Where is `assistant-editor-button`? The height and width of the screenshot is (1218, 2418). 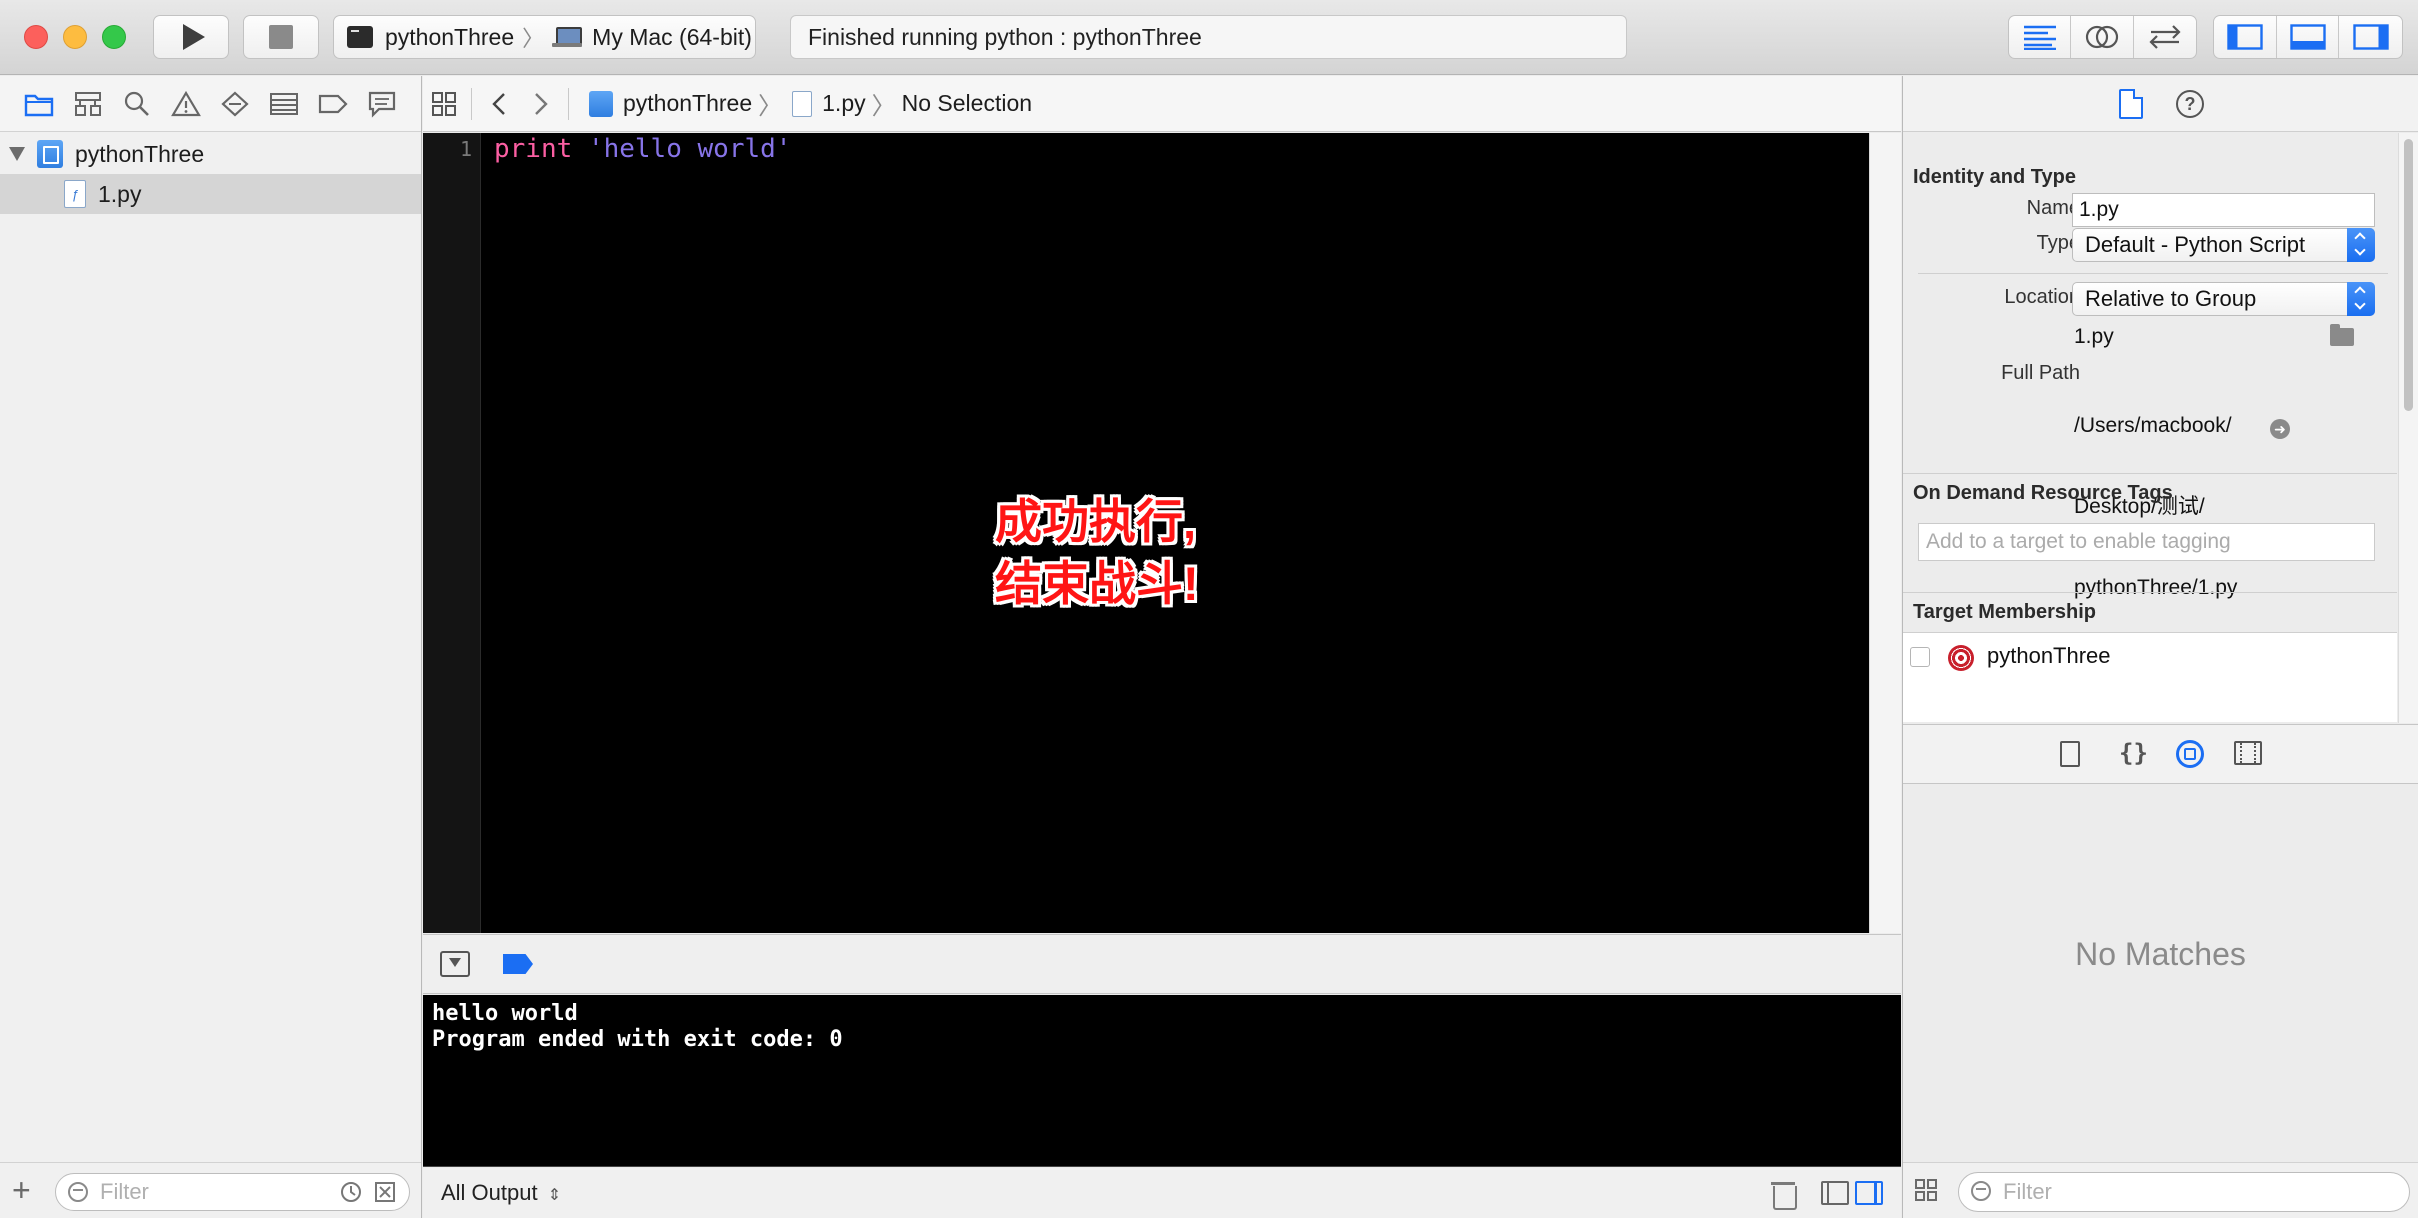
assistant-editor-button is located at coordinates (2102, 37).